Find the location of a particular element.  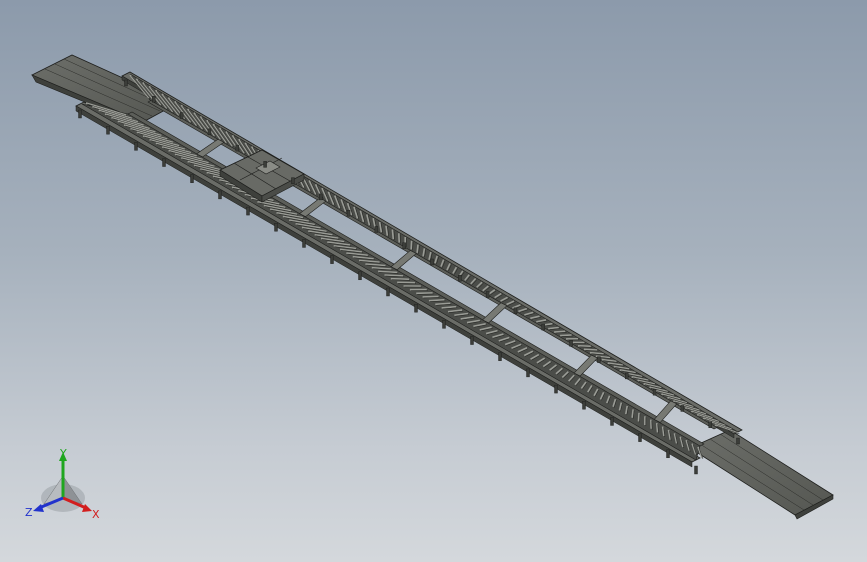

x-axis-label: X is located at coordinates (96, 514).